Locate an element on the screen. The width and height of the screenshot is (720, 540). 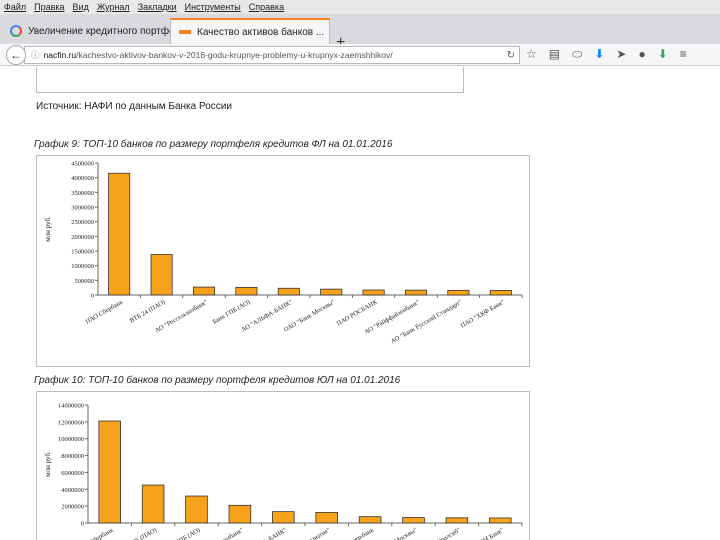
site-favicon-icon is located at coordinates (185, 32).